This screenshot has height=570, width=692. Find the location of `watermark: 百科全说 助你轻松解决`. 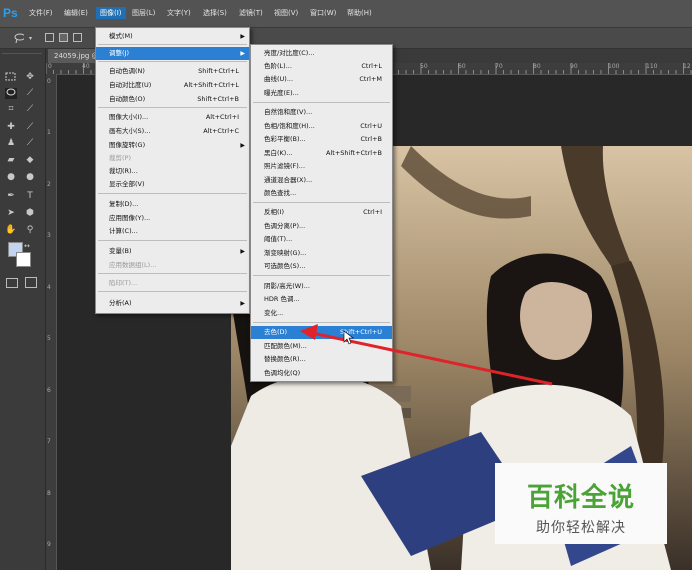

watermark: 百科全说 助你轻松解决 is located at coordinates (581, 503).